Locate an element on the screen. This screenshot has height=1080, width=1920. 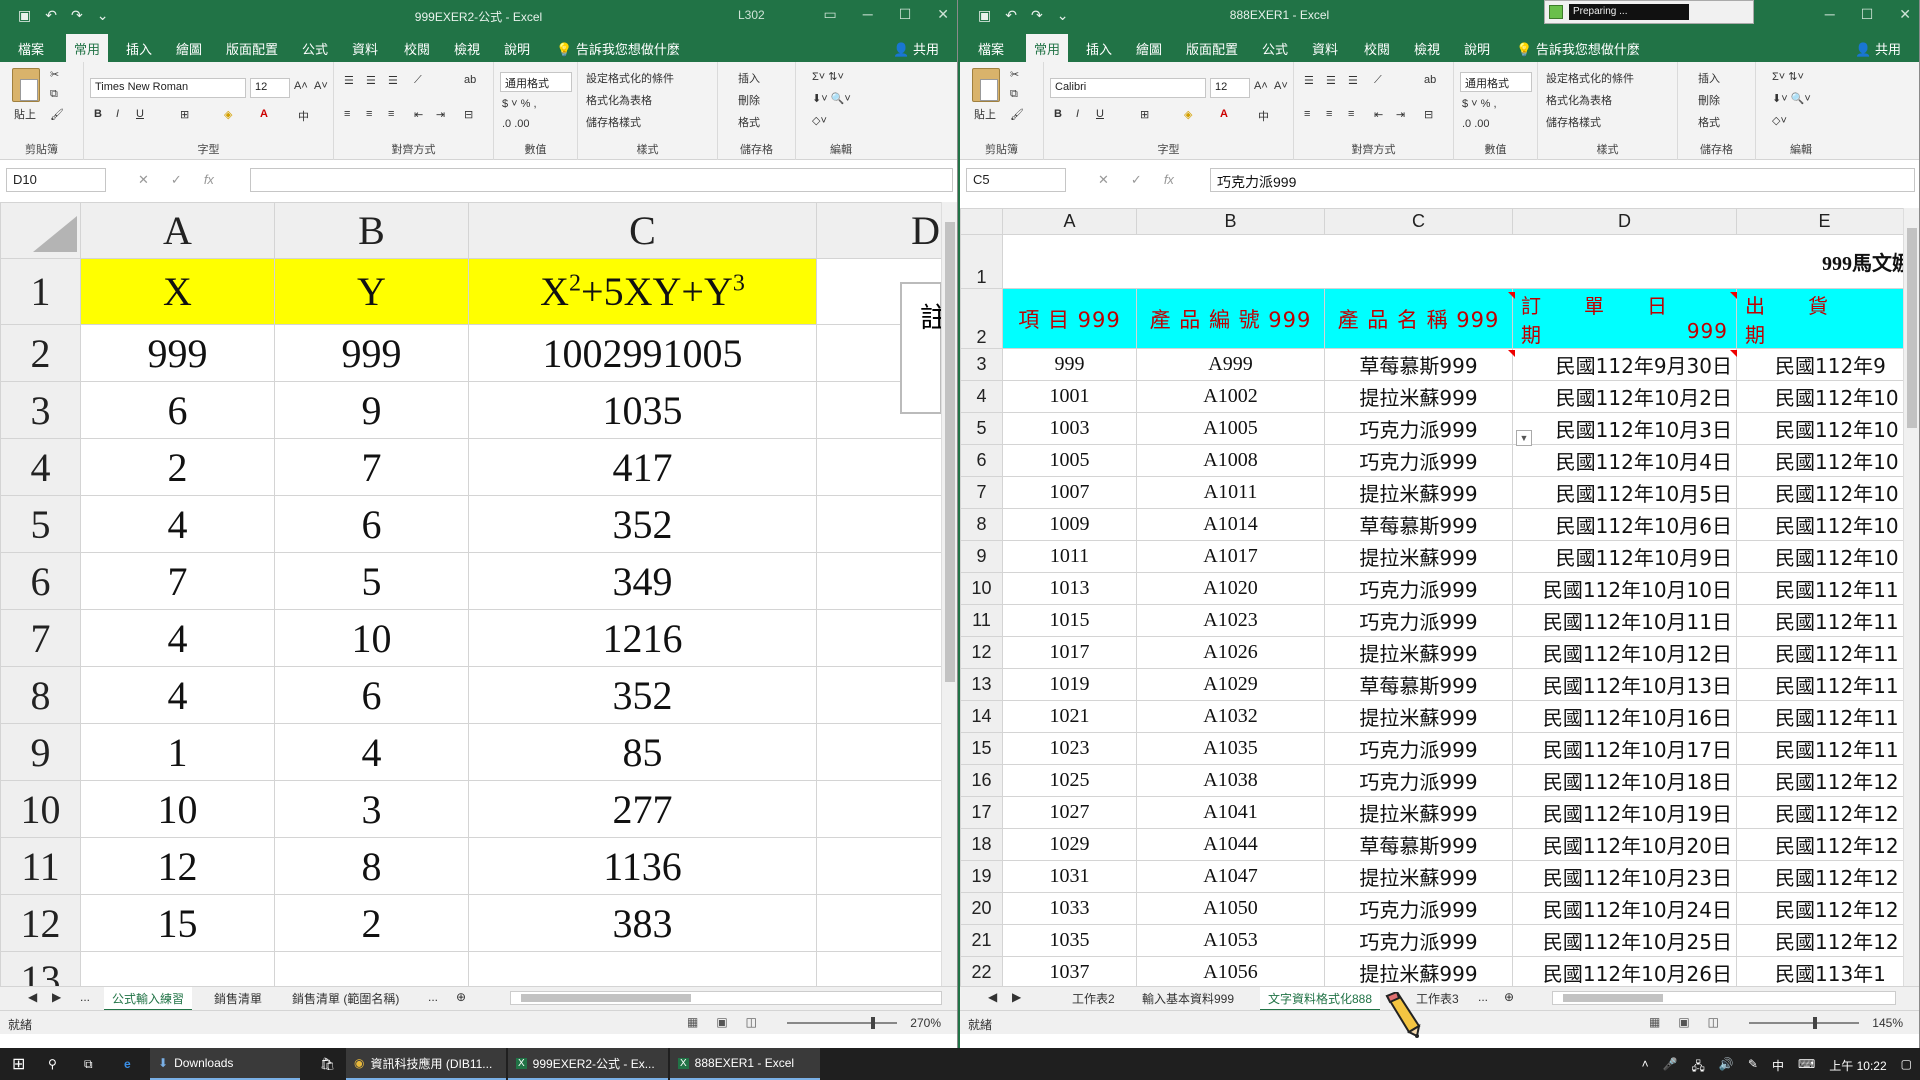
row-header: 7 is located at coordinates (40, 638).